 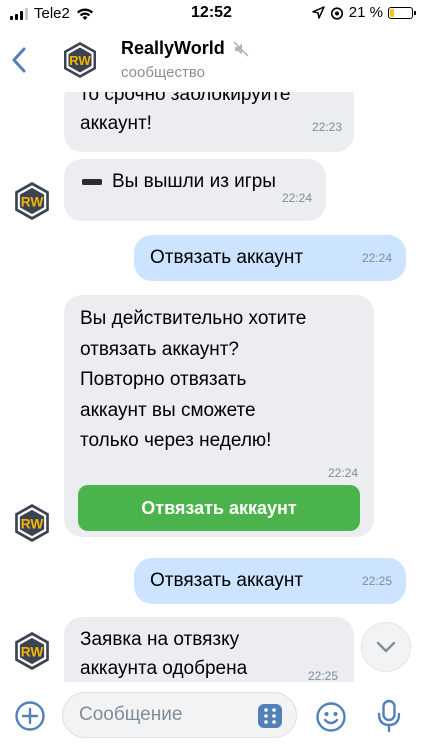 What do you see at coordinates (159, 349) in the screenshot?
I see `message-line: отвязать аккаунт?` at bounding box center [159, 349].